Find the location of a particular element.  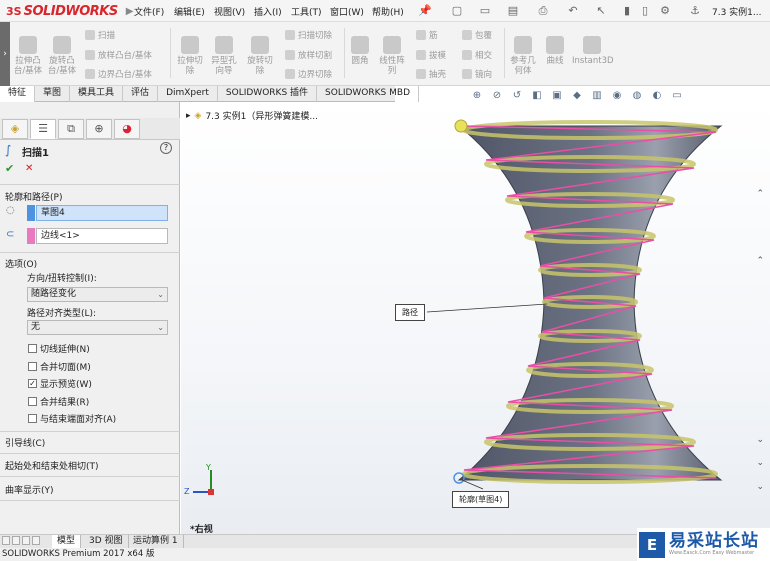

merge-tangent-faces-checkbox is located at coordinates (32, 366).